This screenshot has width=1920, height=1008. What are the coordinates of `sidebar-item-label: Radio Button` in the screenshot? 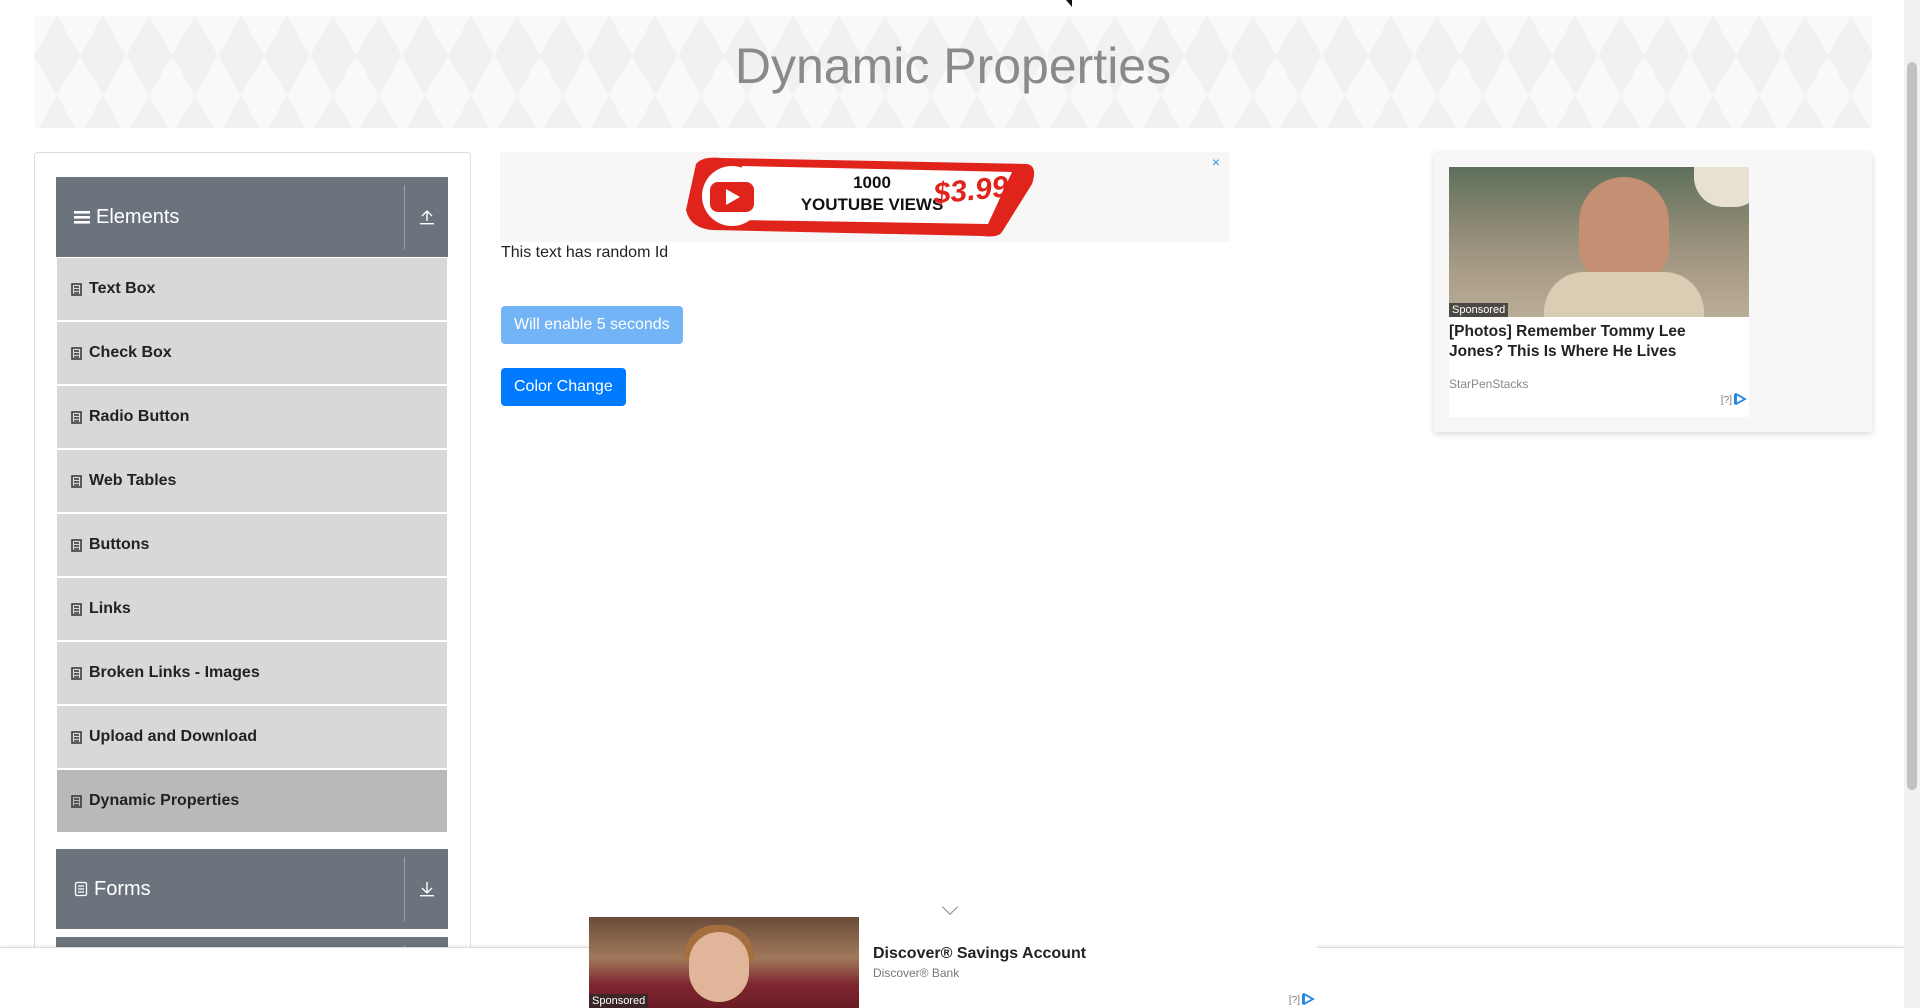 It's located at (139, 416).